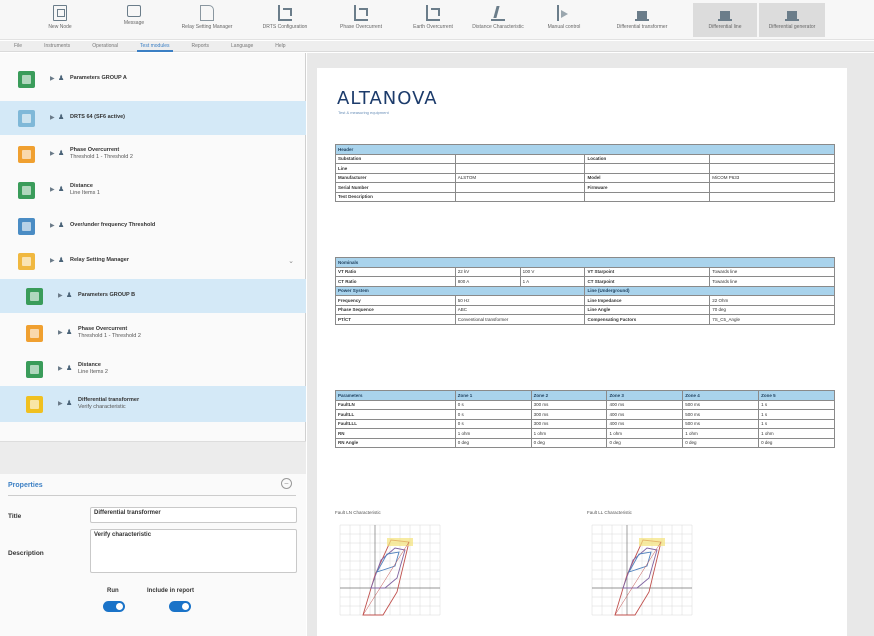  Describe the element at coordinates (201, 46) in the screenshot. I see `tab-reports: Reports` at that location.